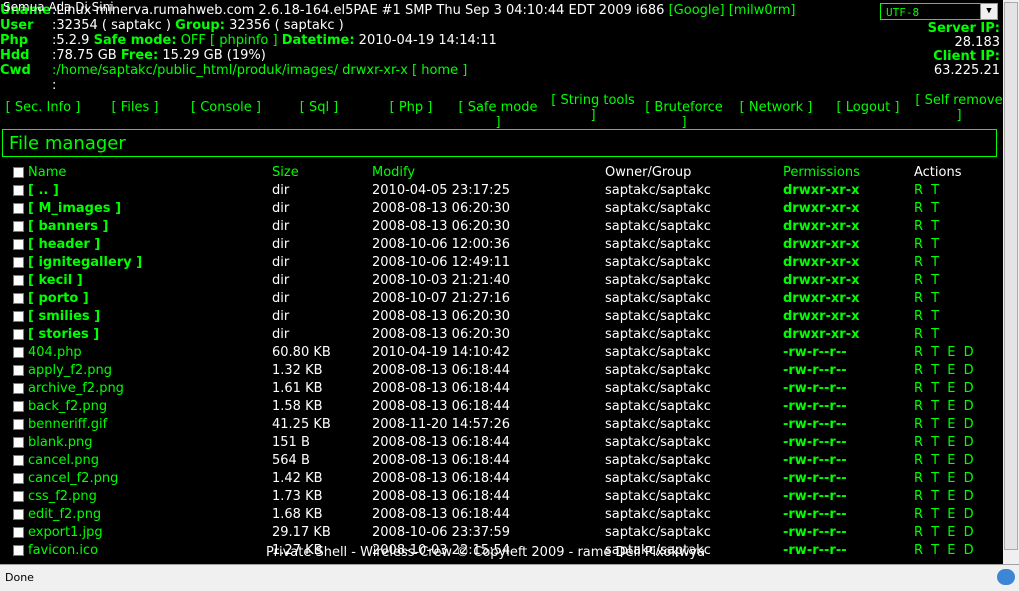 This screenshot has height=591, width=1019. Describe the element at coordinates (58, 298) in the screenshot. I see `file-name-link: [ porto ]` at that location.